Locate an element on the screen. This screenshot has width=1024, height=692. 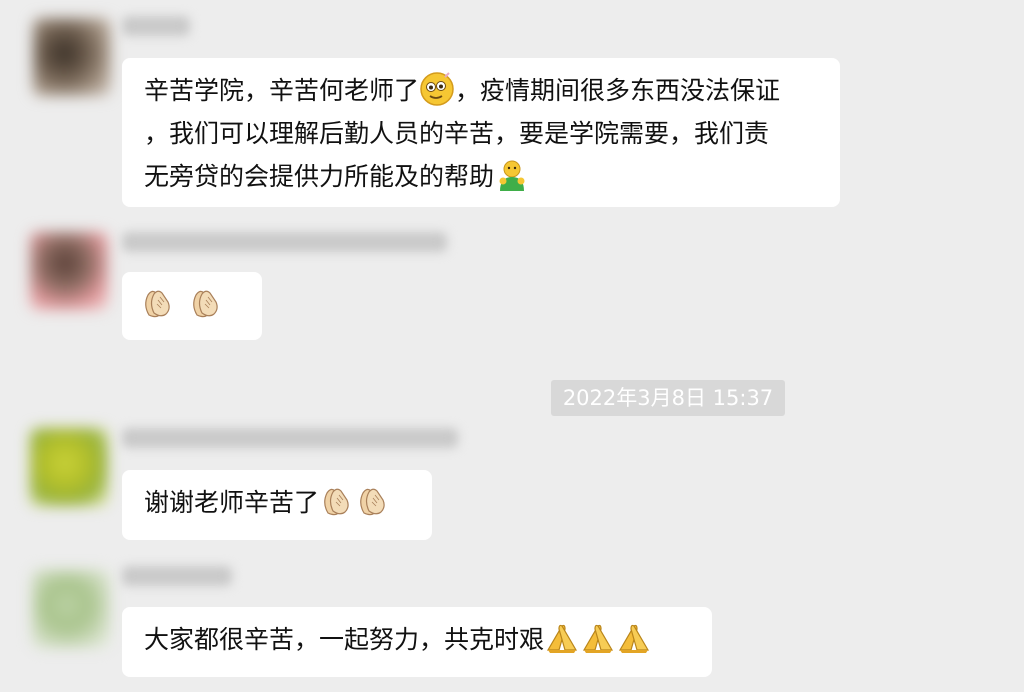
message-line: 大家都很辛苦，一起努力，共克时艰 is located at coordinates (417, 639).